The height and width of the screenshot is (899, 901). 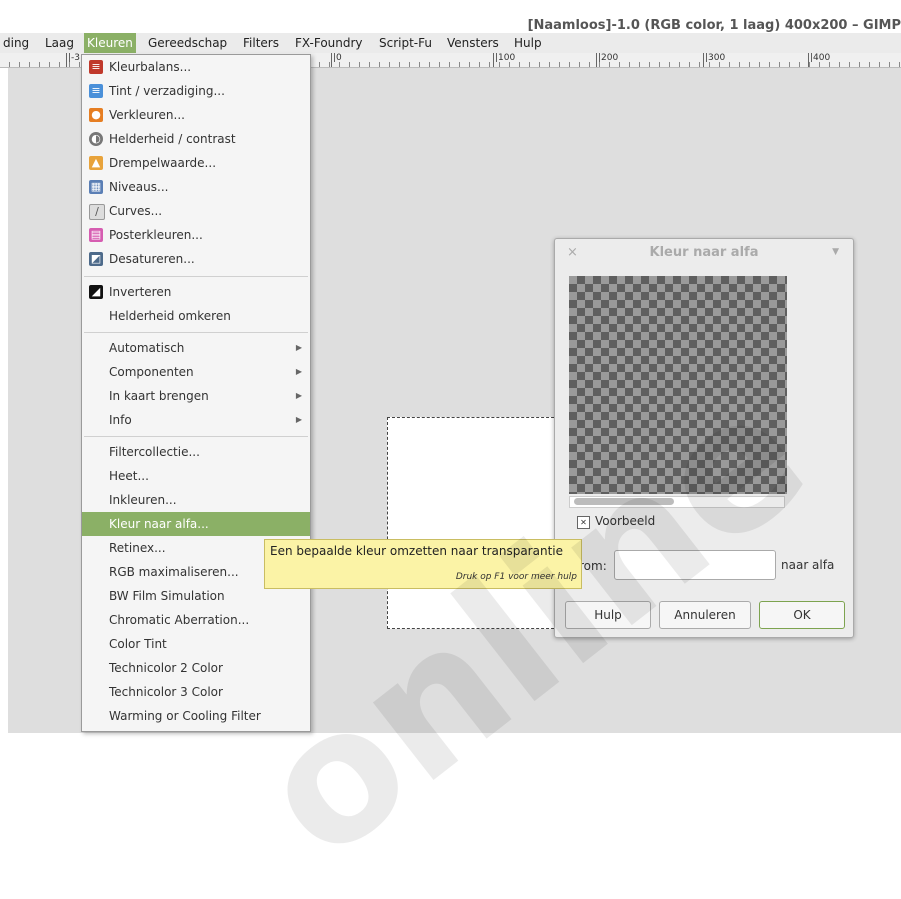 I want to click on menu-item-label: BW Film Simulation, so click(x=167, y=596).